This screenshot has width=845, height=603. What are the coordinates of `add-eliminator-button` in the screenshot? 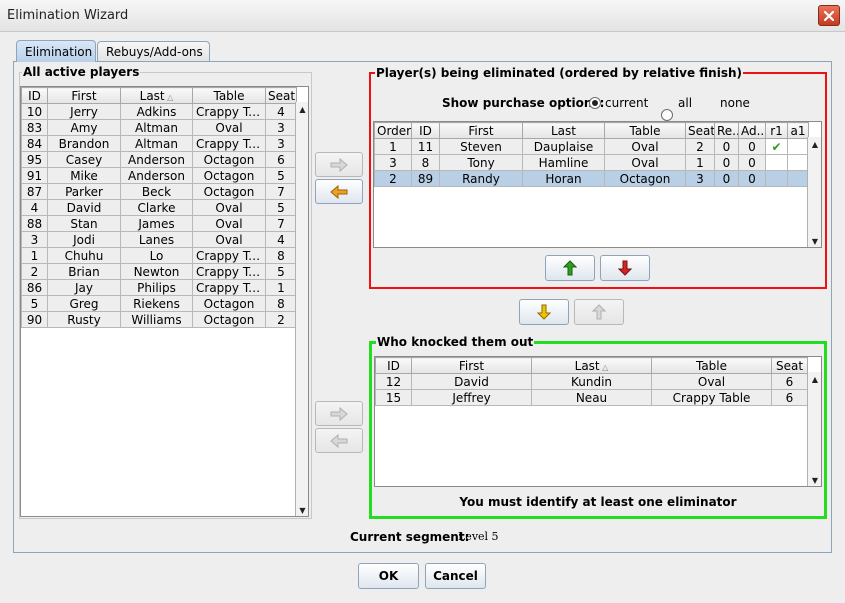 It's located at (544, 312).